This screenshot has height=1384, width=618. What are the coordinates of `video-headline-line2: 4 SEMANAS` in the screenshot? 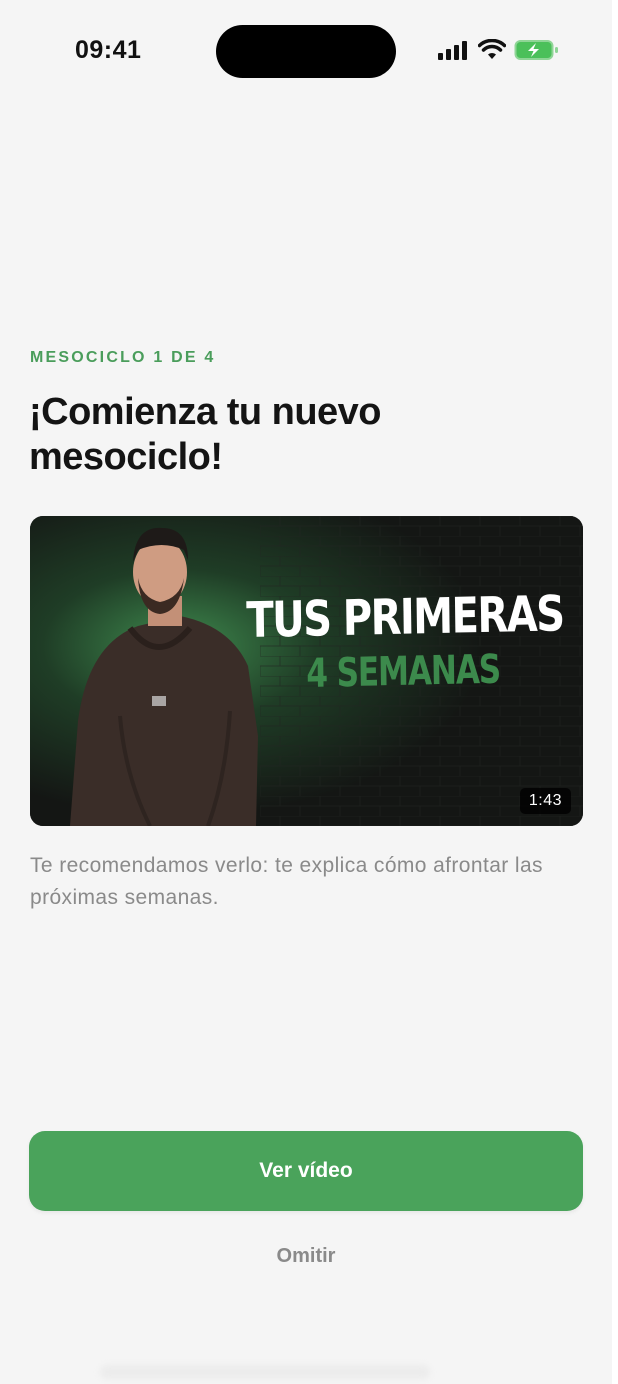 It's located at (403, 671).